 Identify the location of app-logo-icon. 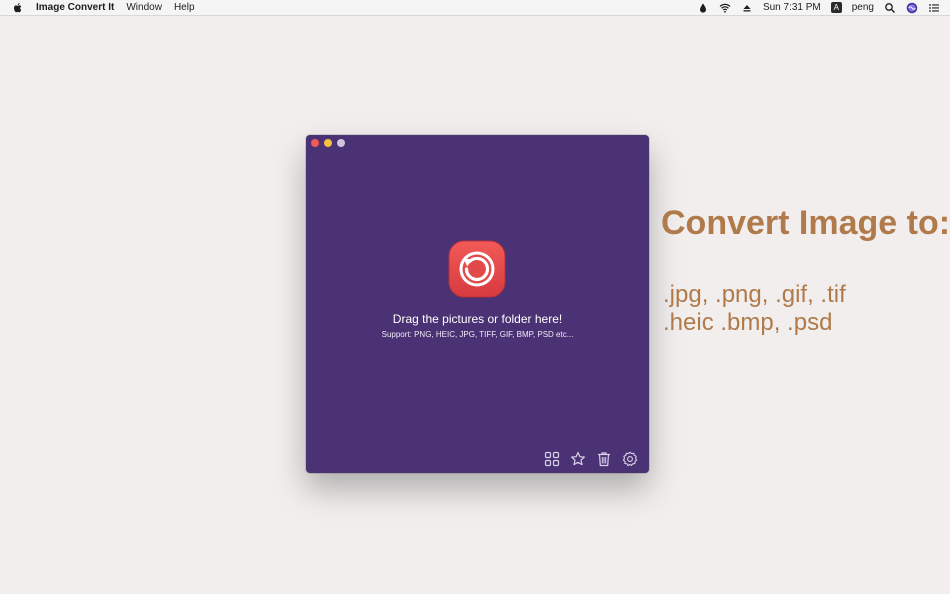
(477, 269).